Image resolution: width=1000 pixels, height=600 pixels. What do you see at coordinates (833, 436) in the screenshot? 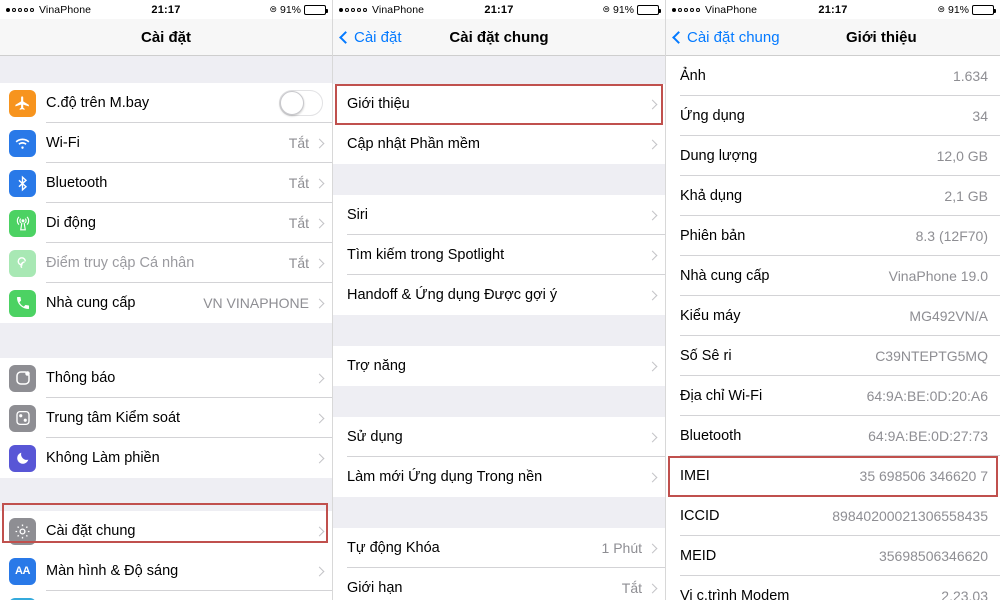
I see `row-bluetooth-address: Bluetooth 64:9A:BE:0D:27:73` at bounding box center [833, 436].